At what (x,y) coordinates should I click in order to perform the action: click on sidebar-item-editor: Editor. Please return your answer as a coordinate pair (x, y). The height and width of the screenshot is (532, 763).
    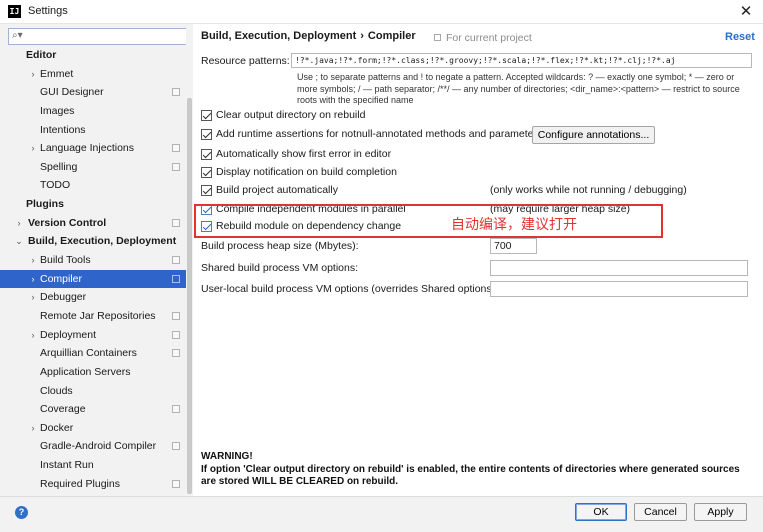
    Looking at the image, I should click on (93, 55).